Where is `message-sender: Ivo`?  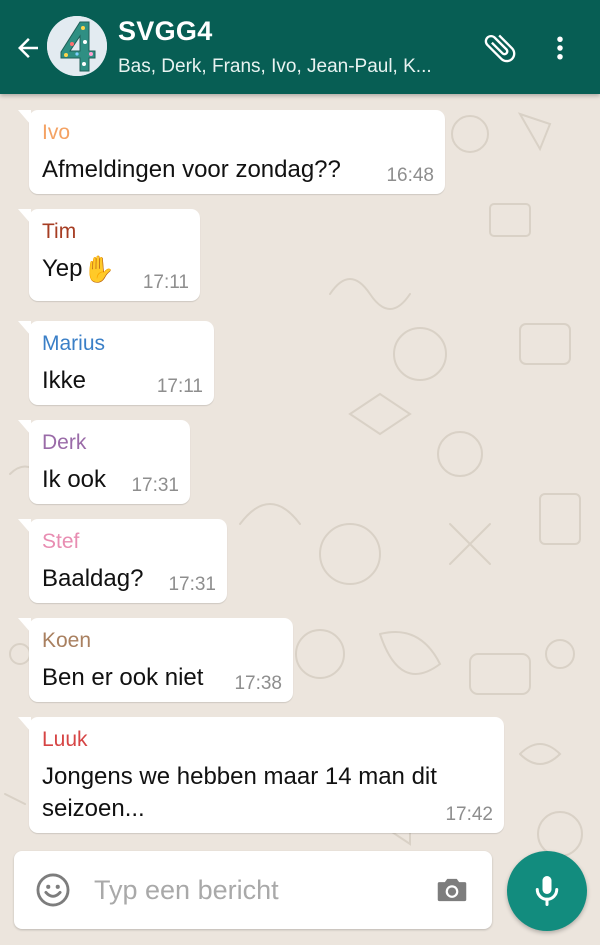 message-sender: Ivo is located at coordinates (56, 132).